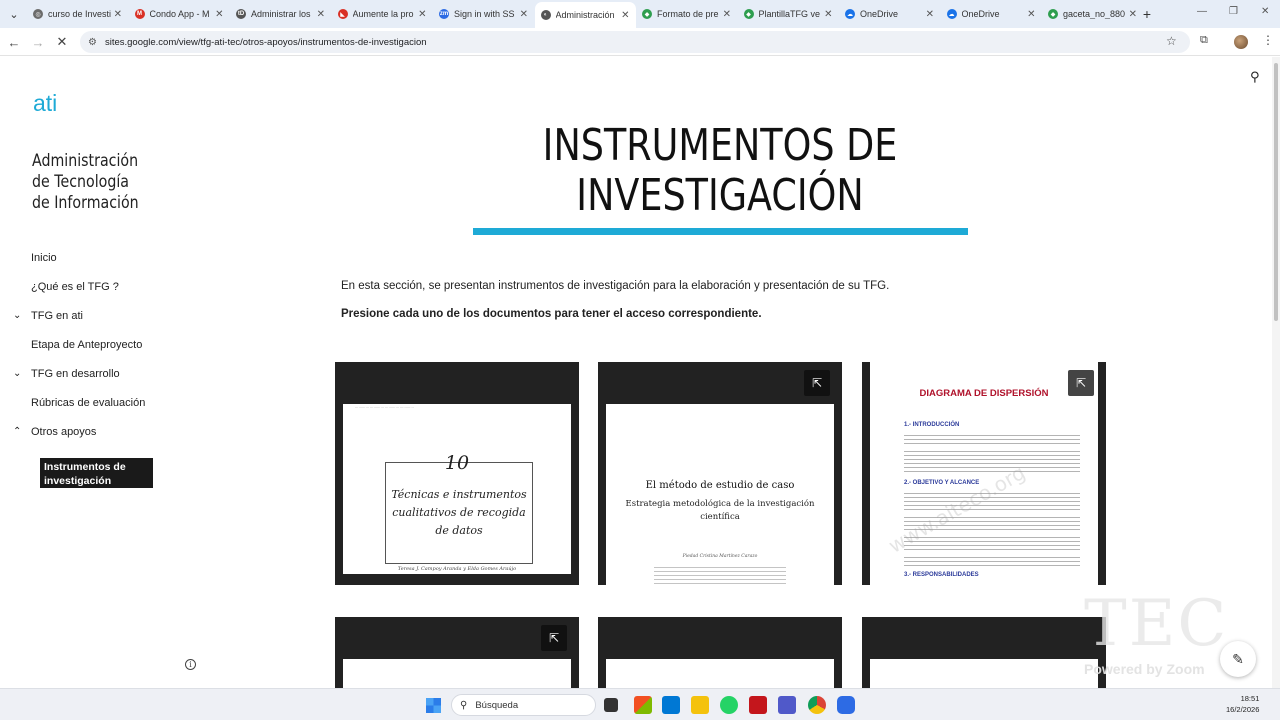 This screenshot has width=1280, height=720. I want to click on nav-item-otros-apoyos: Otros apoyos, so click(63, 432).